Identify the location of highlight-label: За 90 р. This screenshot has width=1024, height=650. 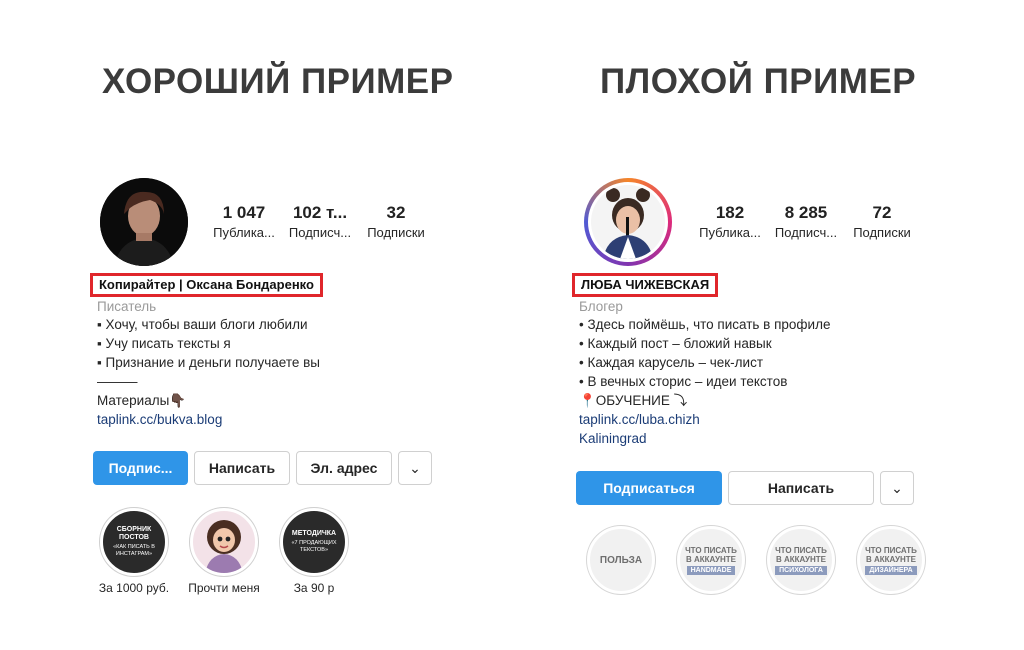
(314, 588).